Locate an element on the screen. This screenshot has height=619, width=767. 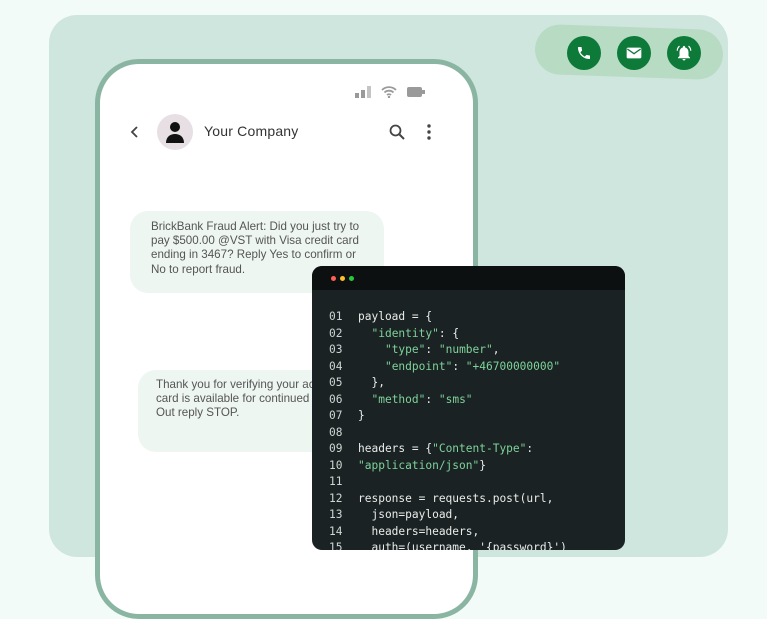
bell-icon is located at coordinates (684, 53).